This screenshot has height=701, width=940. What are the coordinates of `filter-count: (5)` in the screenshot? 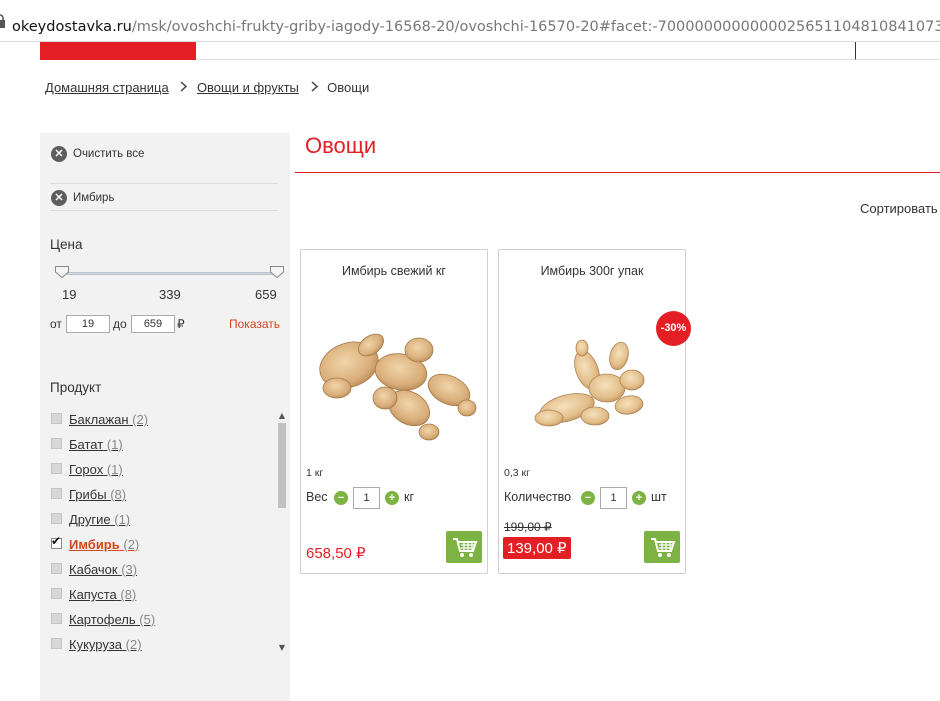 It's located at (147, 619).